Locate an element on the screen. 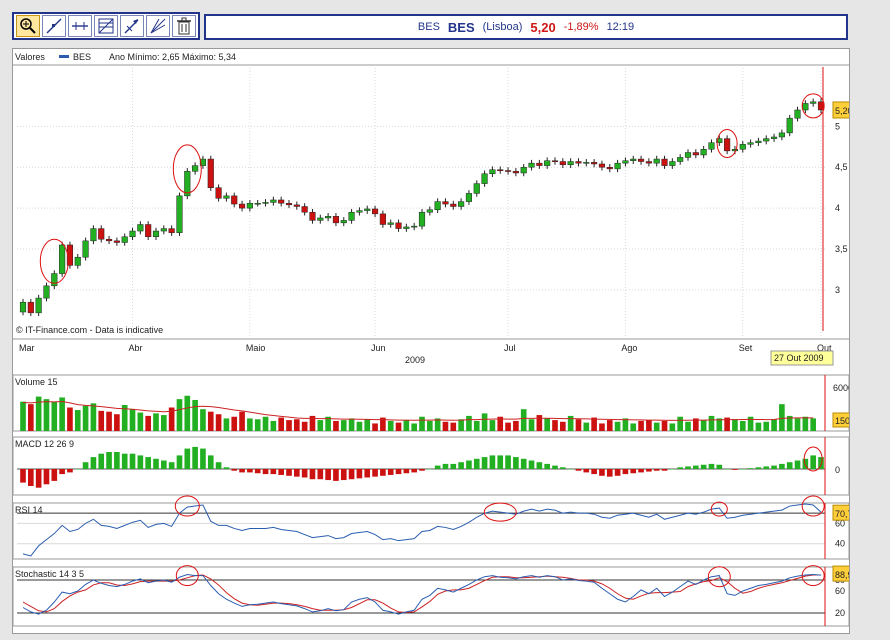 This screenshot has height=640, width=890. draw-line-tool-button is located at coordinates (54, 26).